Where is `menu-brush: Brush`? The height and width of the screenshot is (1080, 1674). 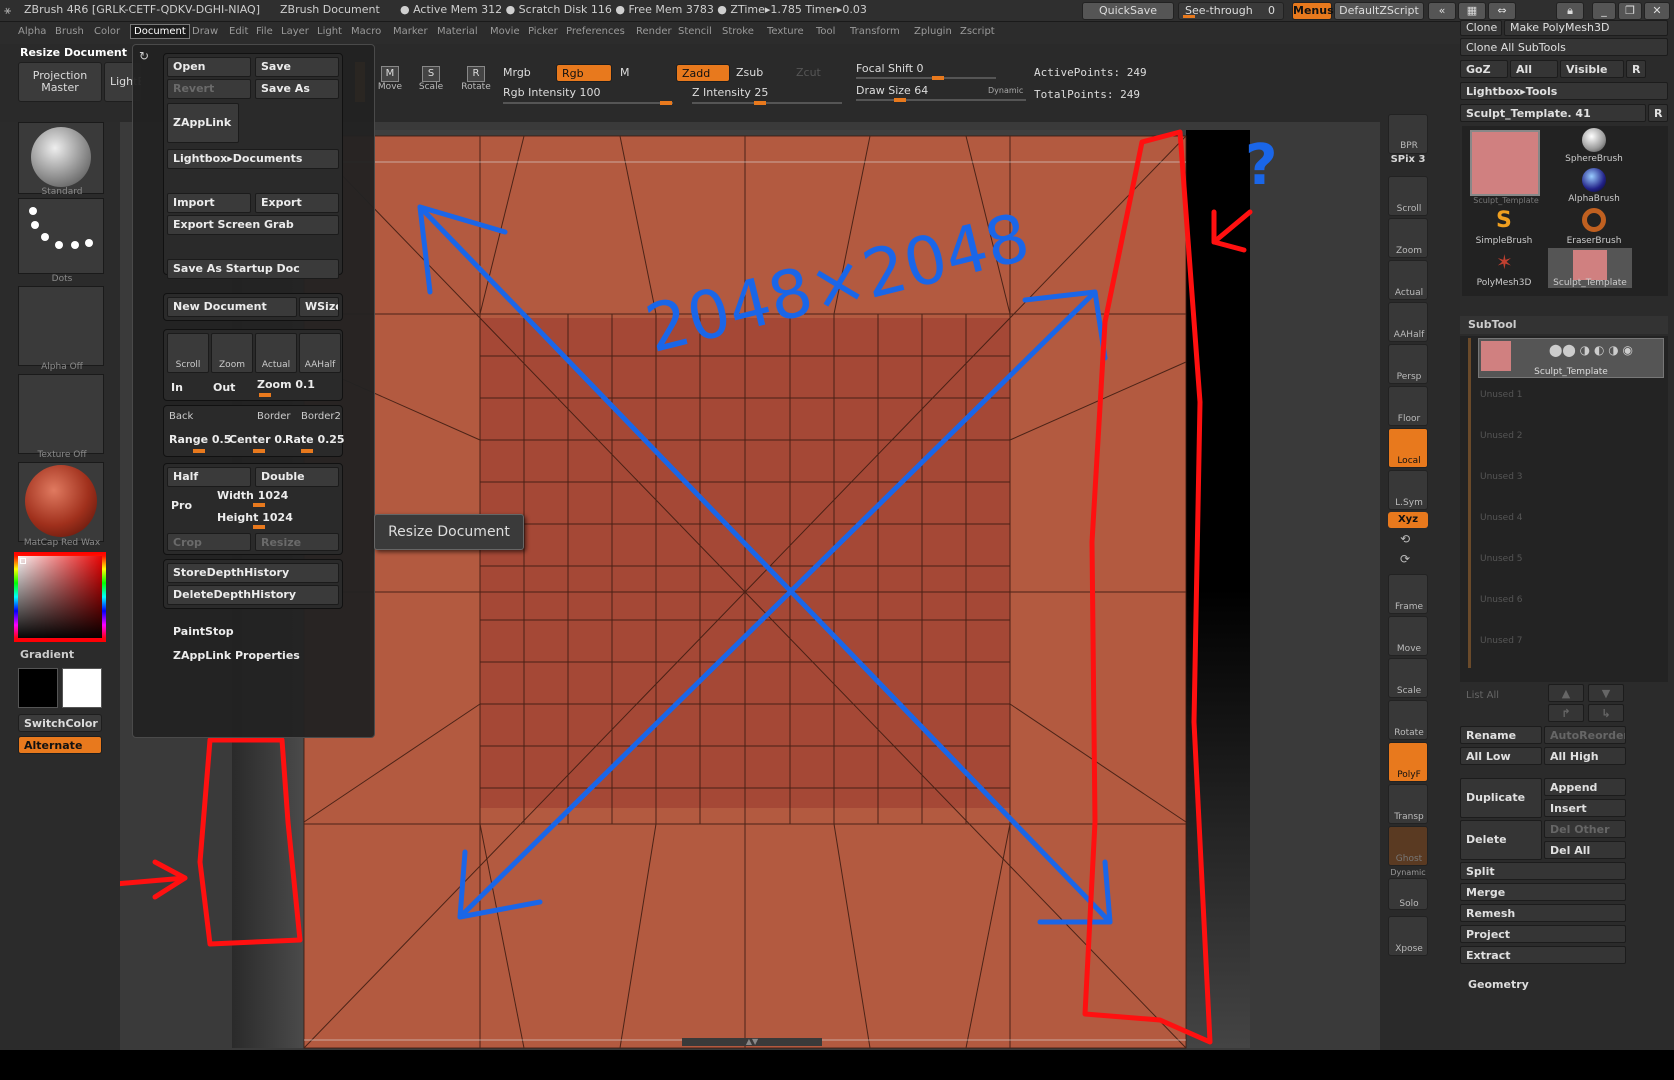 menu-brush: Brush is located at coordinates (69, 31).